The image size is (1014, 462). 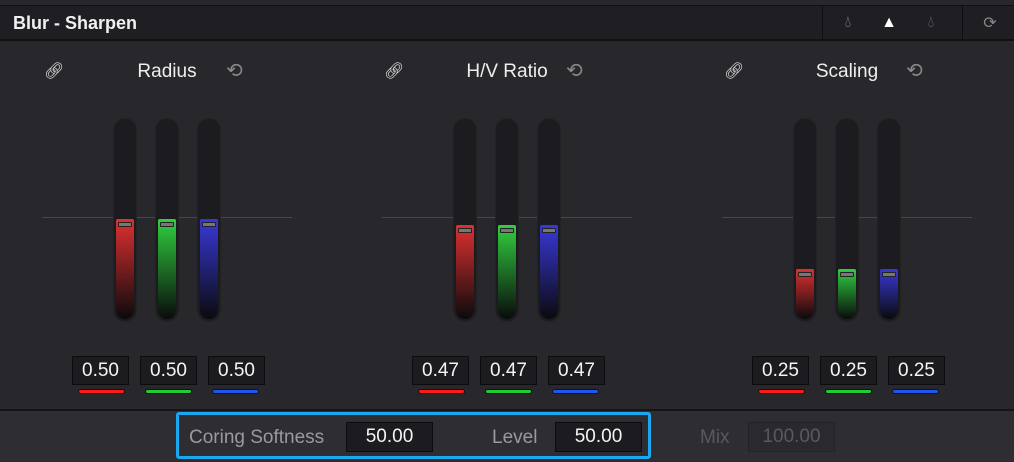 I want to click on red-value-input: 0.50, so click(x=100, y=370).